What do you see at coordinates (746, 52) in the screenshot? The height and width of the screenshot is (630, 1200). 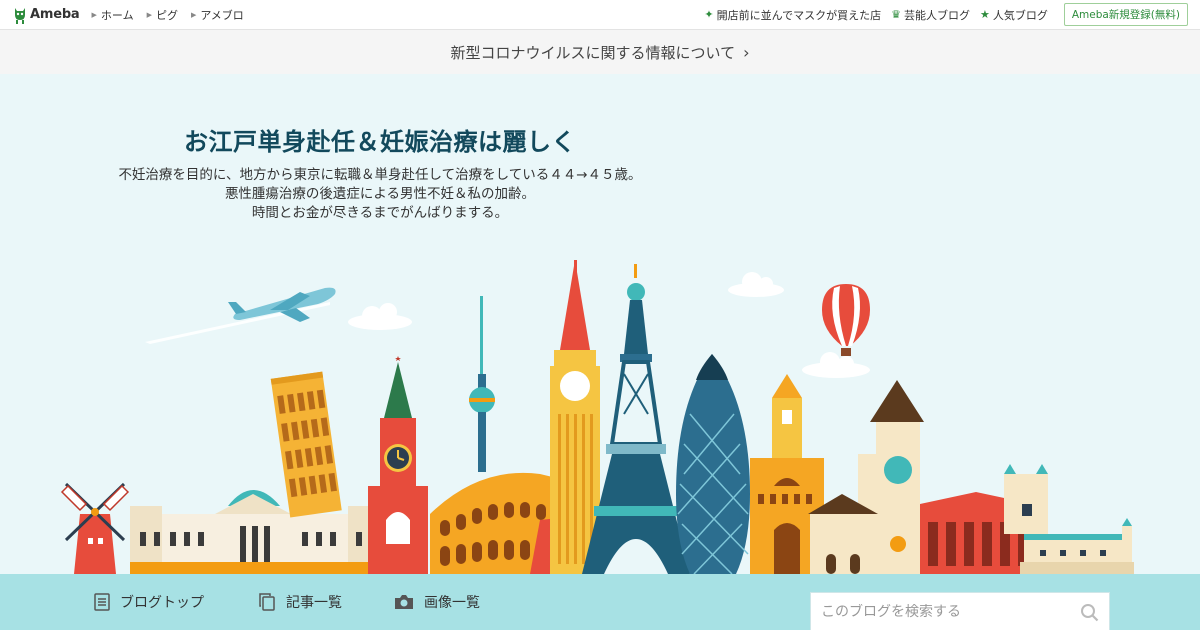 I see `chevron-right-icon: ›` at bounding box center [746, 52].